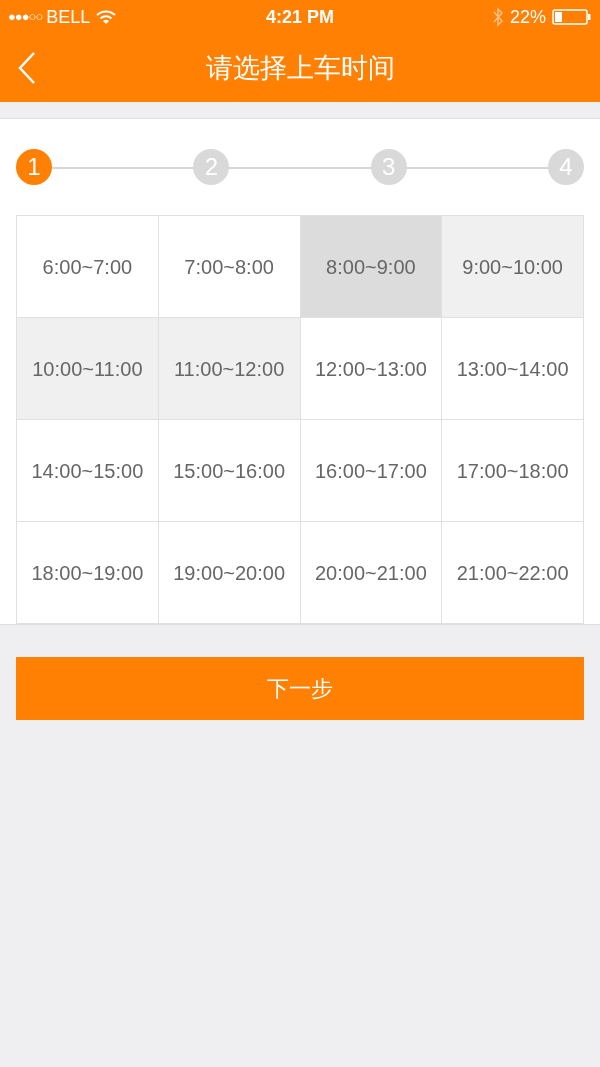 Image resolution: width=600 pixels, height=1067 pixels. I want to click on time-slot: 19:00~20:00, so click(229, 573).